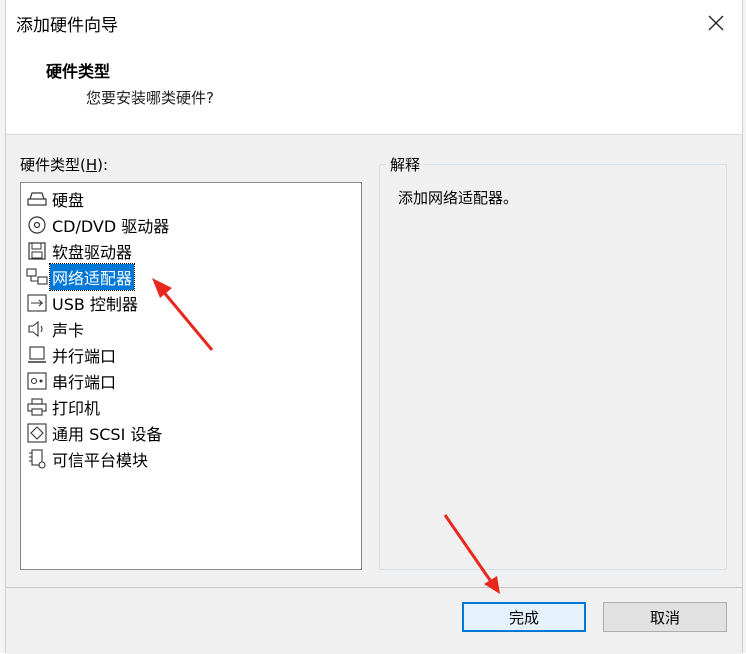 The width and height of the screenshot is (746, 654). Describe the element at coordinates (72, 355) in the screenshot. I see `list-item-parallel-port: 并行端口` at that location.